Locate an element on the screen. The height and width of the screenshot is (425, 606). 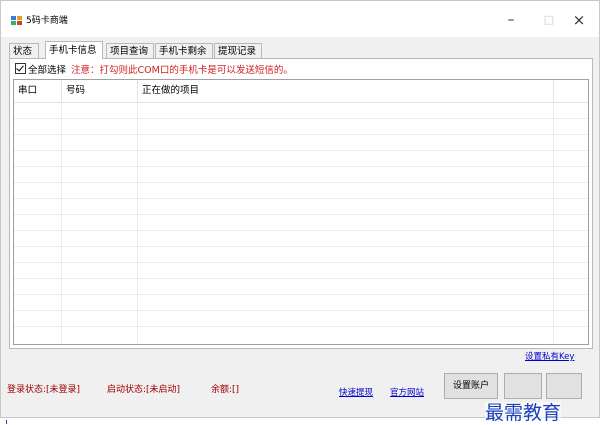
app-window-icon is located at coordinates (16, 20).